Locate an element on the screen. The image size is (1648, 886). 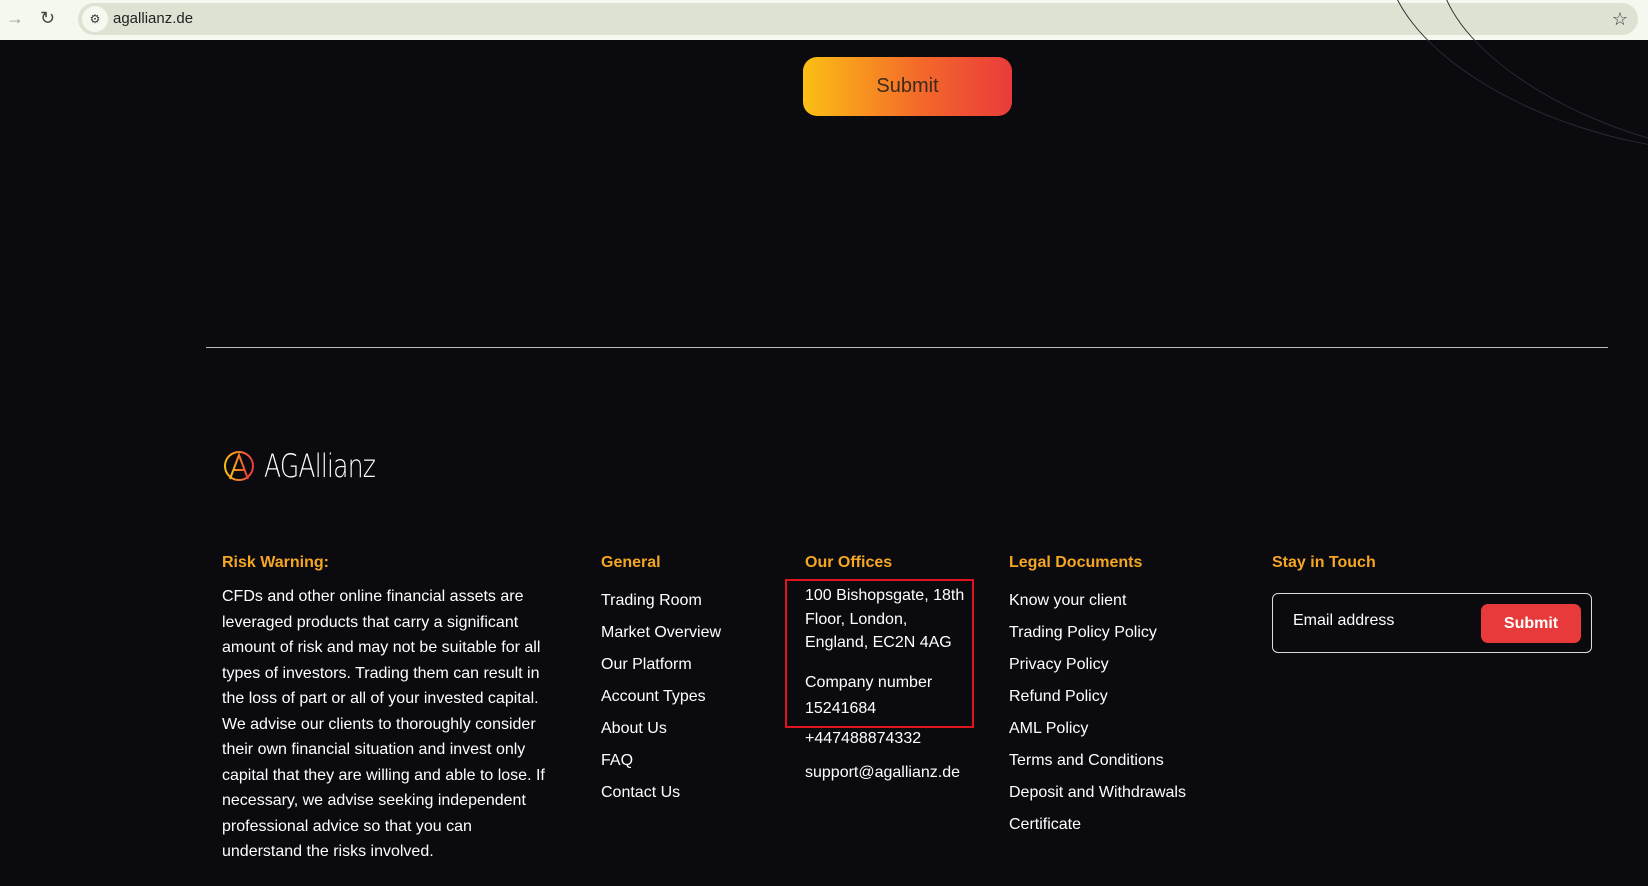
link-certificate: Certificate is located at coordinates (1097, 825).